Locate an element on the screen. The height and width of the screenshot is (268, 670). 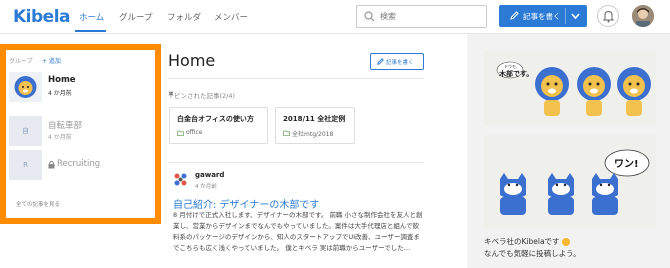
nav-home: ホーム is located at coordinates (91, 17).